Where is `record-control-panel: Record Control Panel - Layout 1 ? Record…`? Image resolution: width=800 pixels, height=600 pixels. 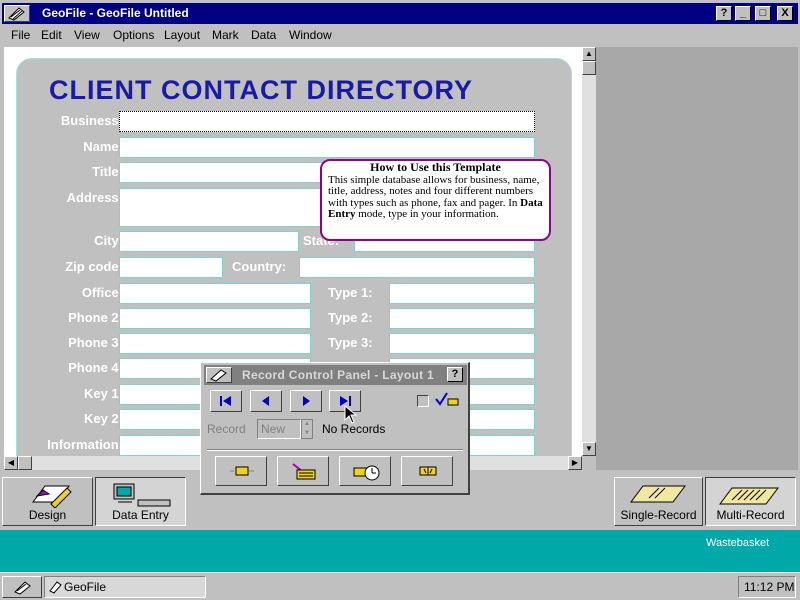 record-control-panel: Record Control Panel - Layout 1 ? Record… is located at coordinates (335, 428).